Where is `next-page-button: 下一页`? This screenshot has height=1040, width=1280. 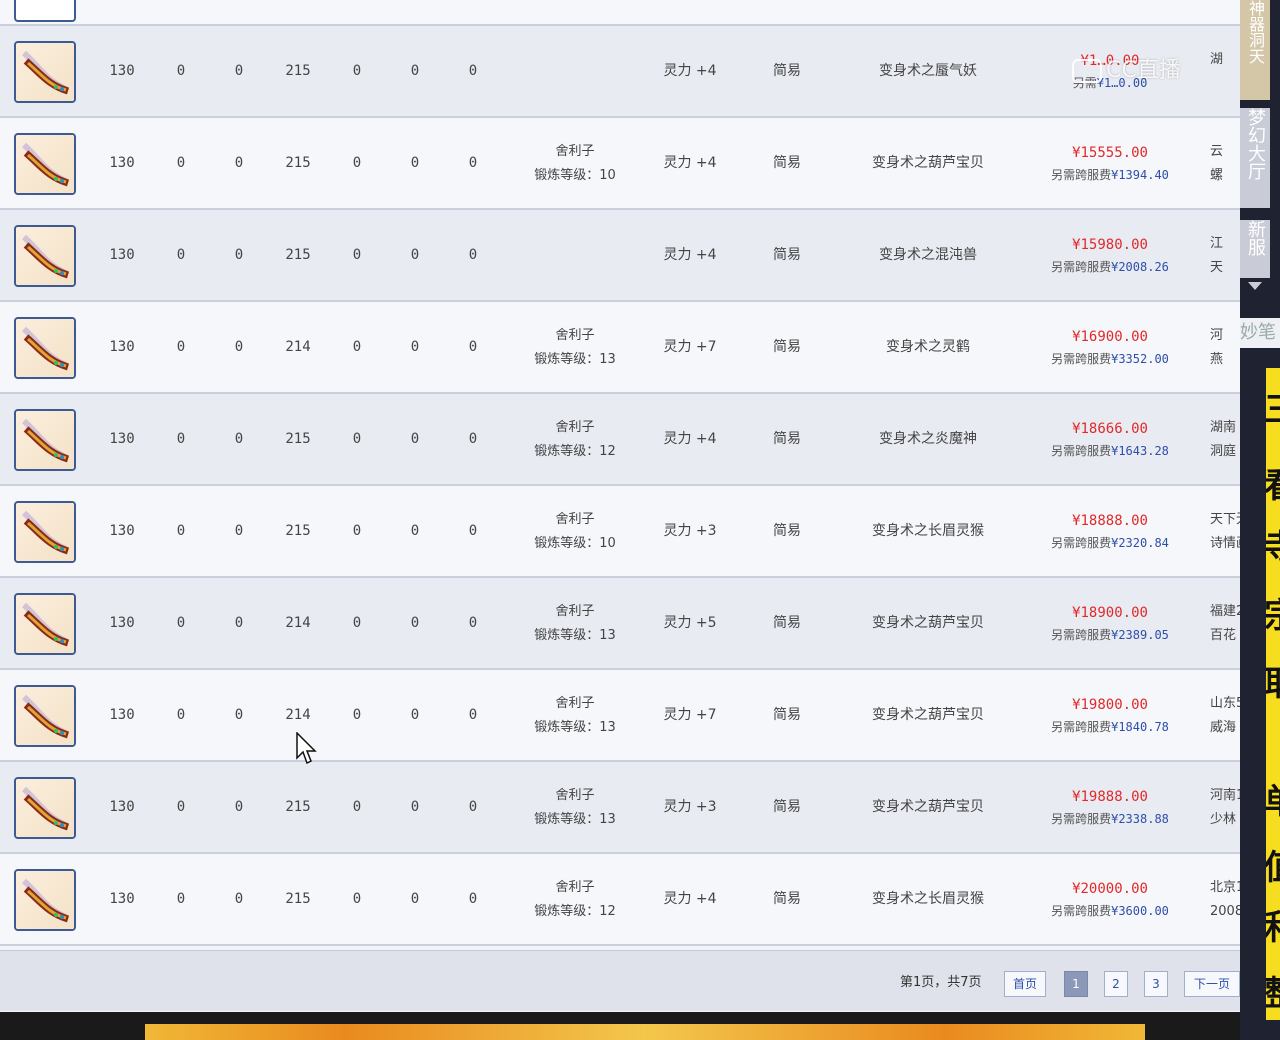
next-page-button: 下一页 is located at coordinates (1212, 984).